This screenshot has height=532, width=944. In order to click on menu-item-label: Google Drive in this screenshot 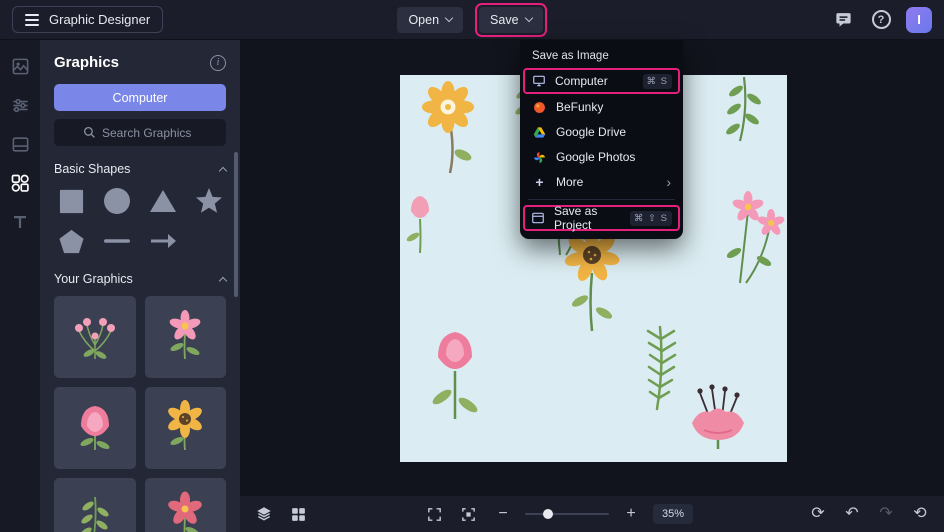, I will do `click(591, 132)`.